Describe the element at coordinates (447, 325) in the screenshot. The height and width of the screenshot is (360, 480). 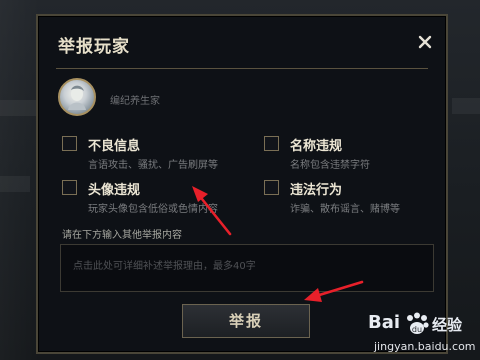
I see `watermark-sub: 经验` at that location.